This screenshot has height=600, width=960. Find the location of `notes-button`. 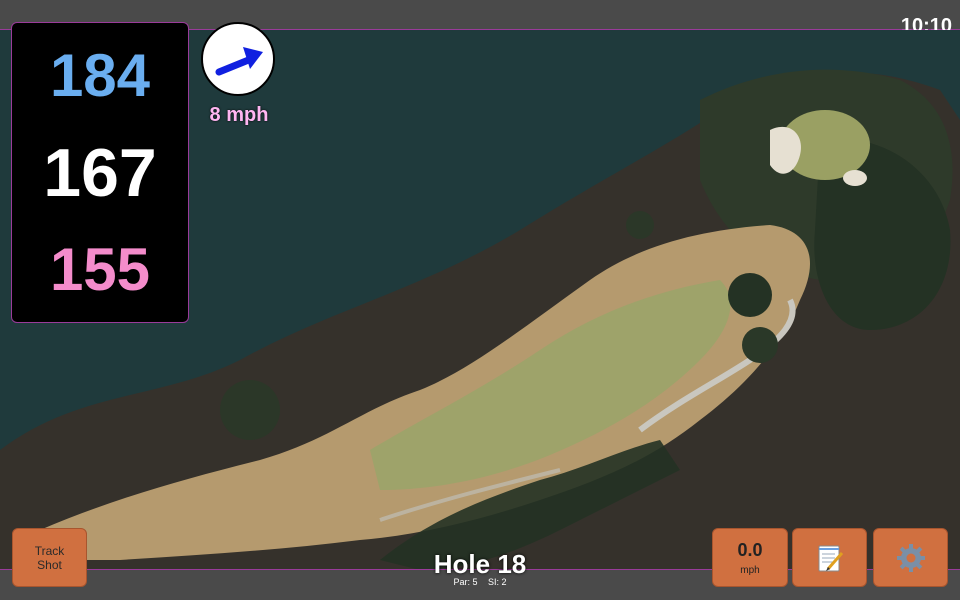

notes-button is located at coordinates (829, 557).